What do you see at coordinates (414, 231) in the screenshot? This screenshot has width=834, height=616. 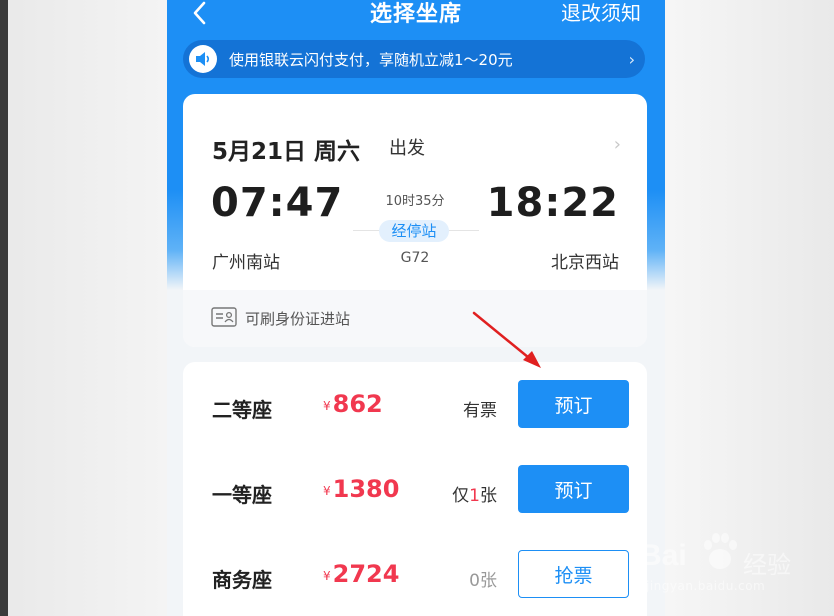 I see `stops-button: 经停站` at bounding box center [414, 231].